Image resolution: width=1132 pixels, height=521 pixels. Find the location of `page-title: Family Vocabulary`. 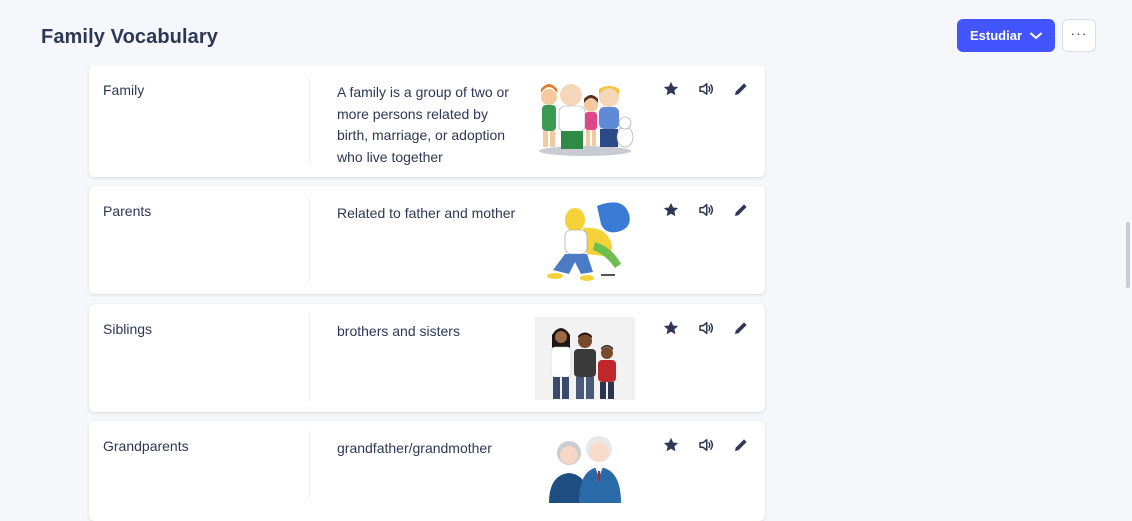

page-title: Family Vocabulary is located at coordinates (129, 37).